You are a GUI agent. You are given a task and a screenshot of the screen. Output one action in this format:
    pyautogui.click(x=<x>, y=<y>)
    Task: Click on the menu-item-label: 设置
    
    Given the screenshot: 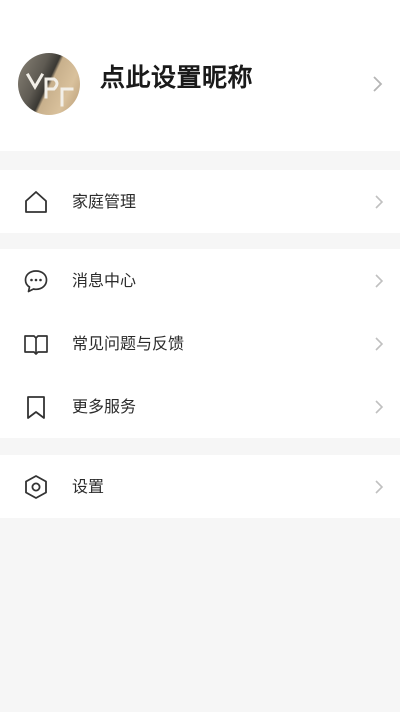 What is the action you would take?
    pyautogui.click(x=88, y=486)
    